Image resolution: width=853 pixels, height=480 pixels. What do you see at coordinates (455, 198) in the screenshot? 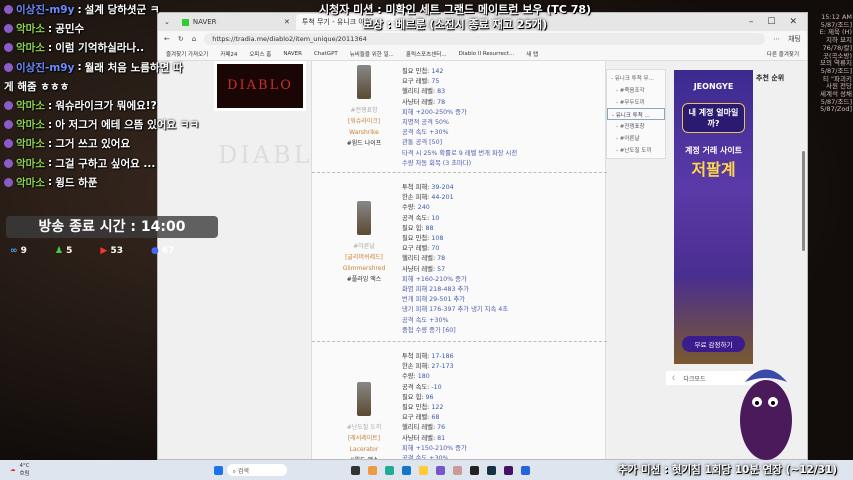
I see `stat-row: 한손 피해: 44-201` at bounding box center [455, 198].